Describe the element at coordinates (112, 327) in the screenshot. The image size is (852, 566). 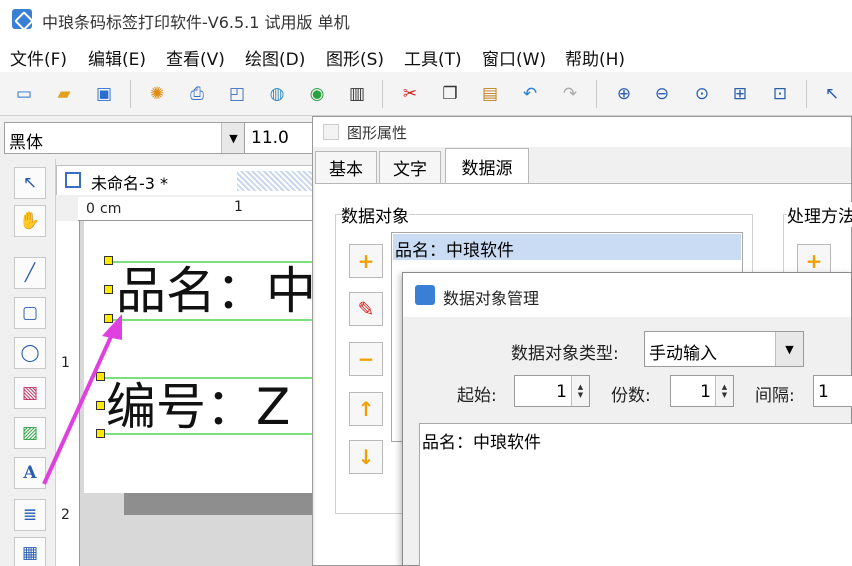
I see `arrow-head` at that location.